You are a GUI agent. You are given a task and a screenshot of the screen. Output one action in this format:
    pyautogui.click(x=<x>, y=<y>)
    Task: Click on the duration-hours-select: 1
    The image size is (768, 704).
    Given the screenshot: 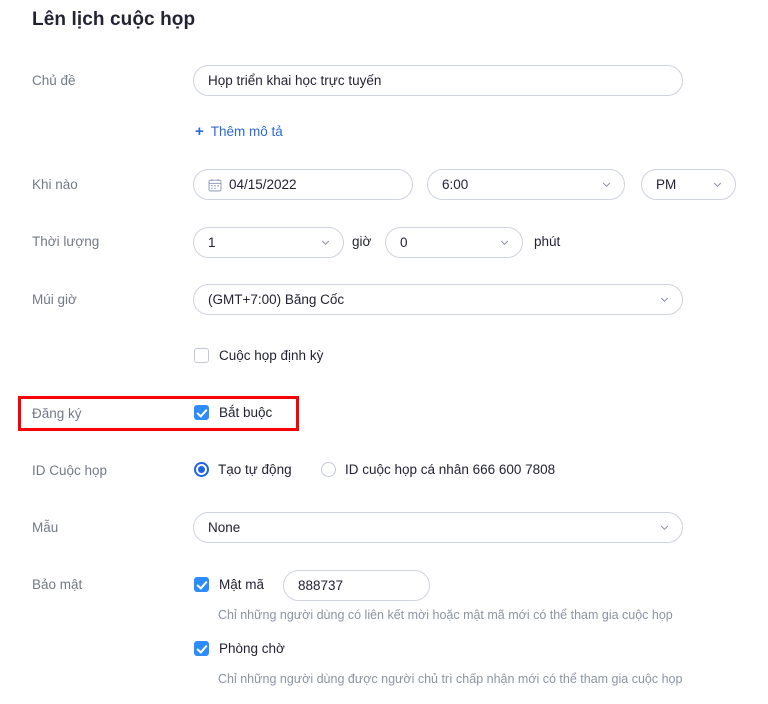 What is the action you would take?
    pyautogui.click(x=268, y=242)
    